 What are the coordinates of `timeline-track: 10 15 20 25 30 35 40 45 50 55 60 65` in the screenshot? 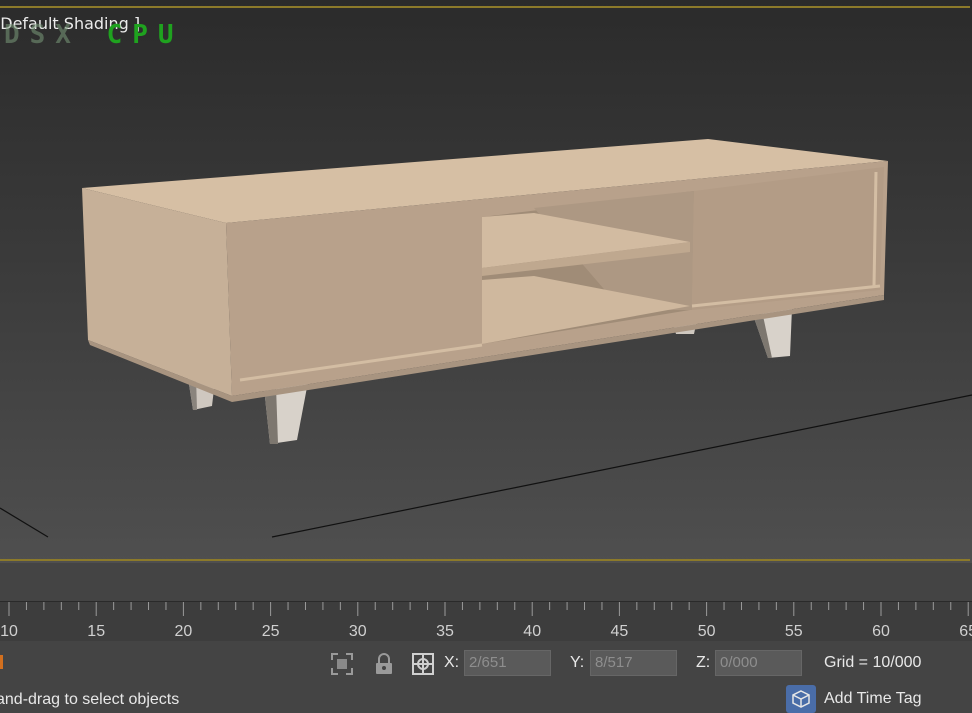 It's located at (486, 621).